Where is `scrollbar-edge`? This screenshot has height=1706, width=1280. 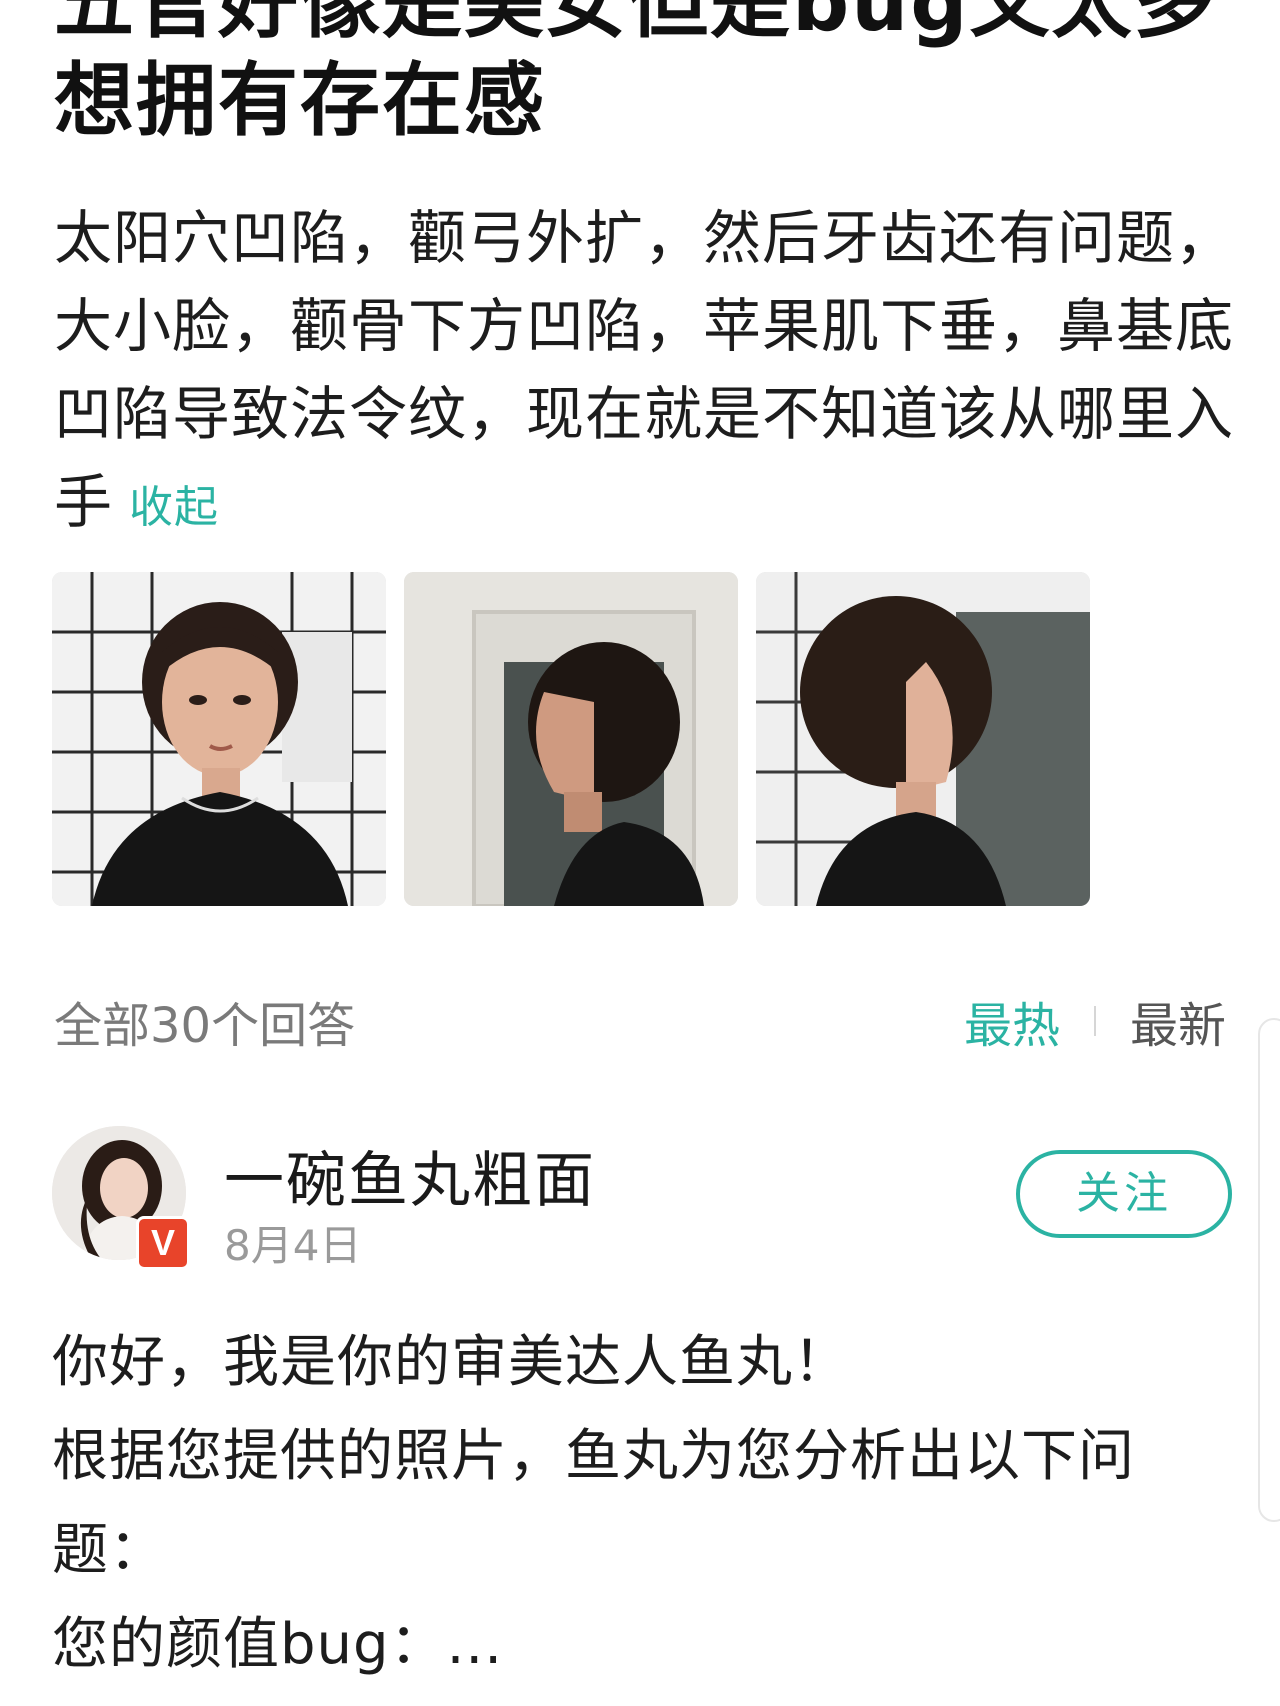 scrollbar-edge is located at coordinates (1269, 1270).